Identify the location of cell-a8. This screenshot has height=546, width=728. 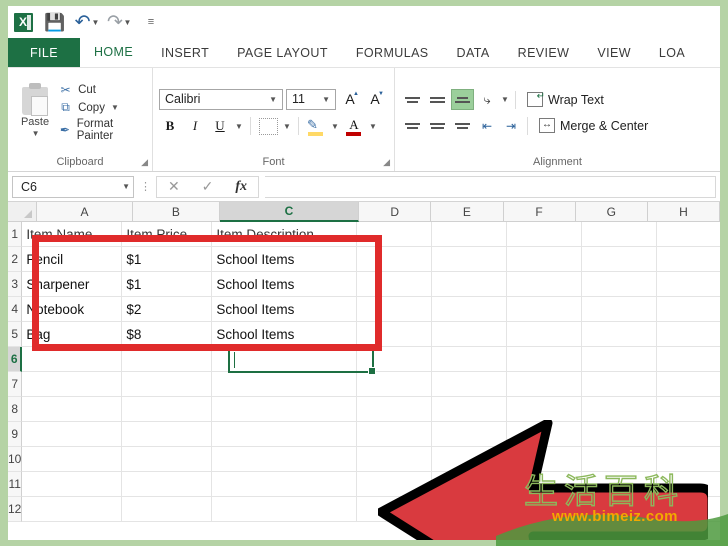
(72, 409).